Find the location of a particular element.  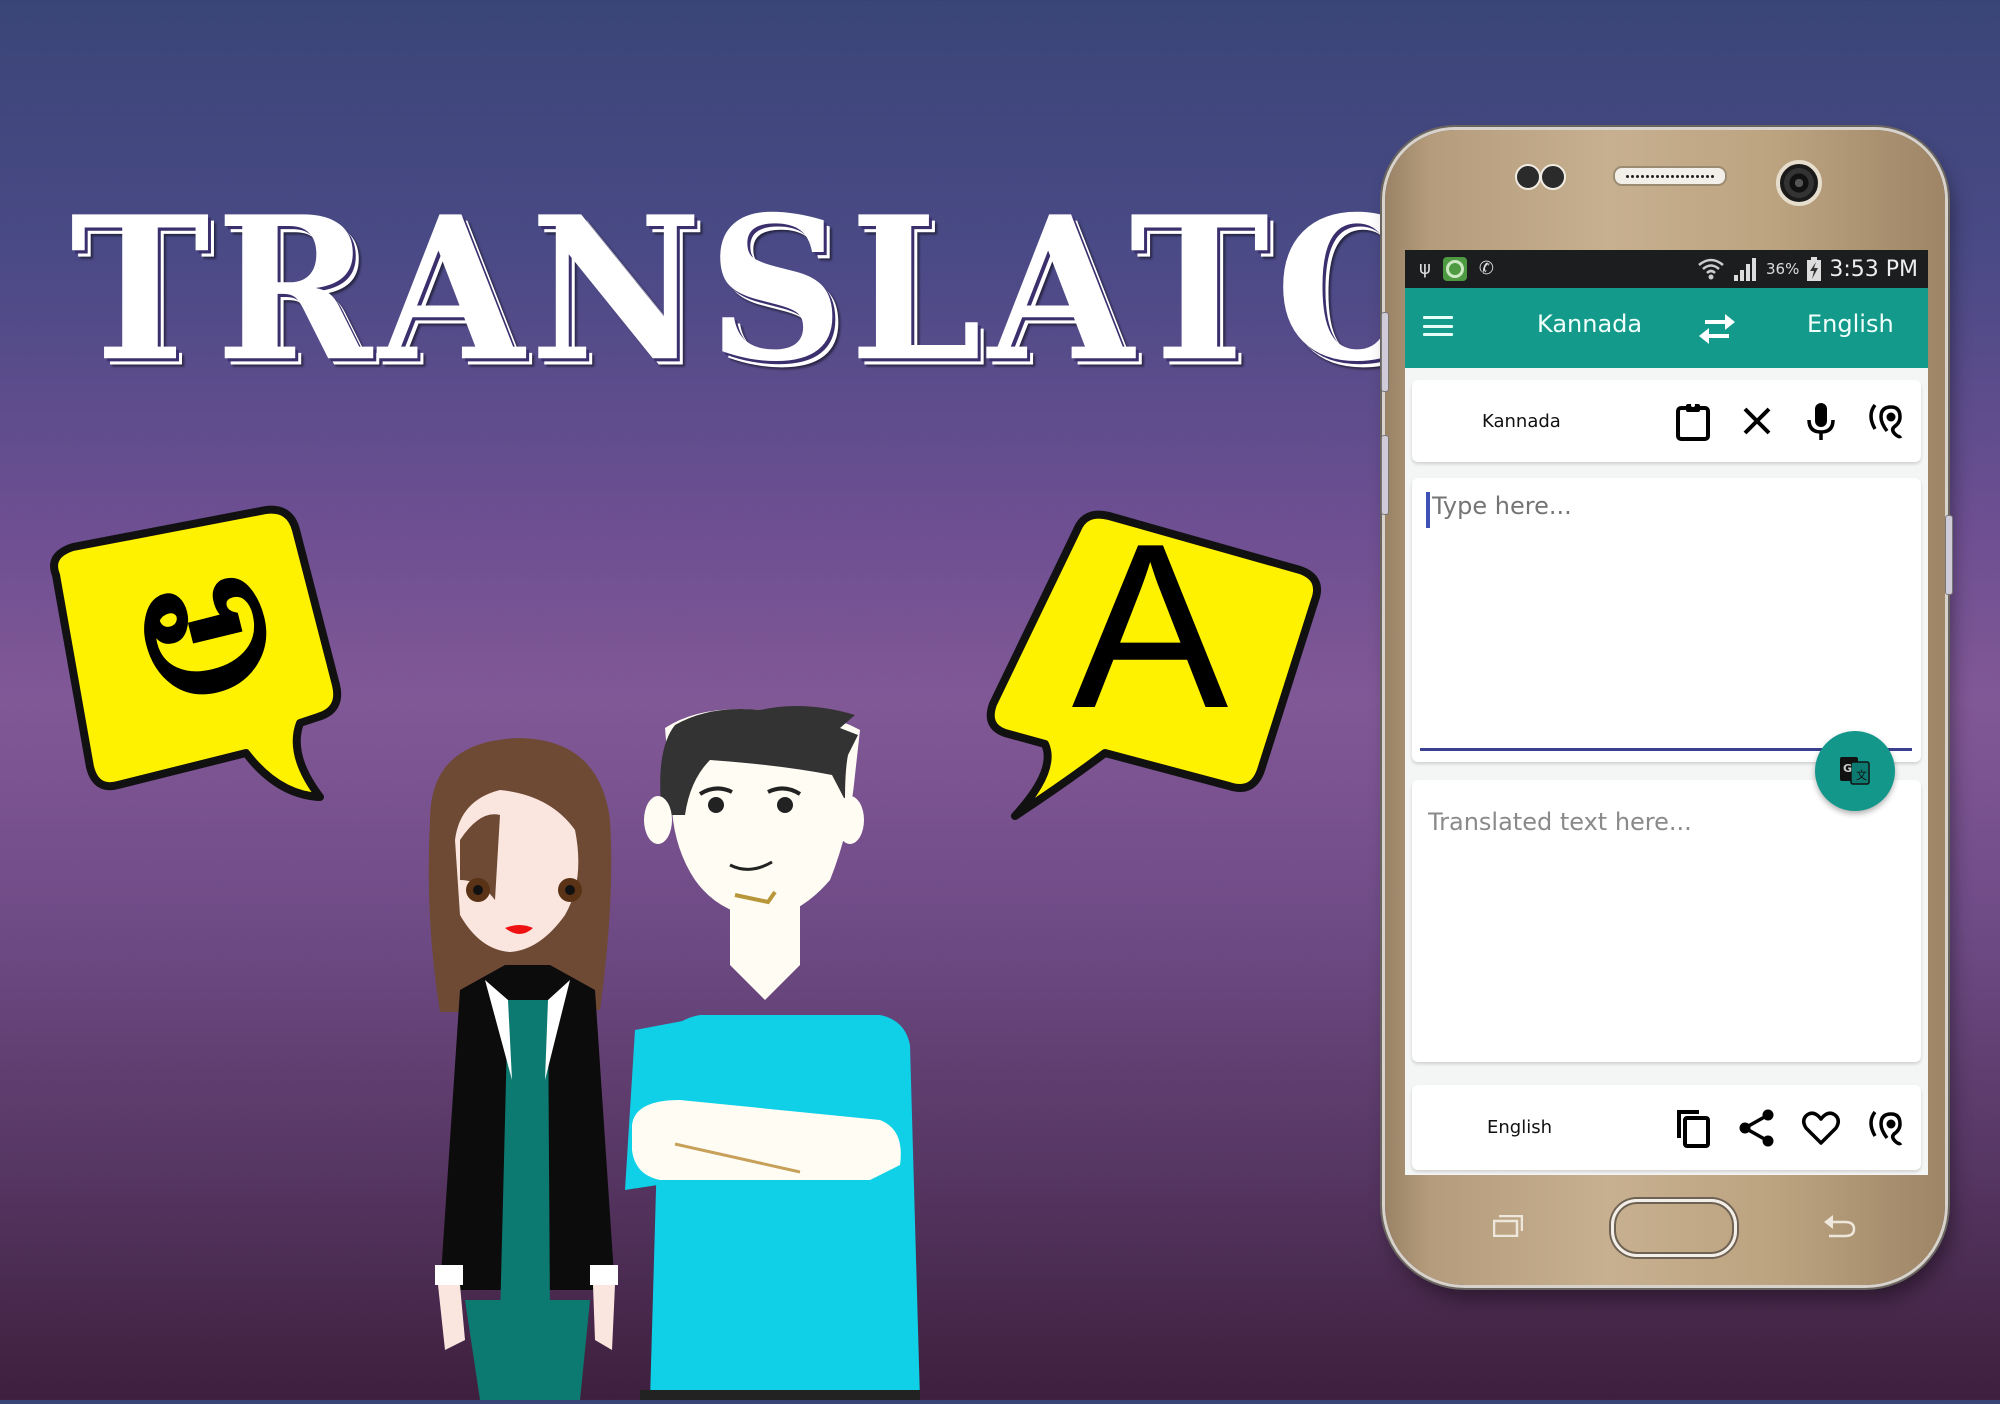

volume-down-button is located at coordinates (1385, 475).